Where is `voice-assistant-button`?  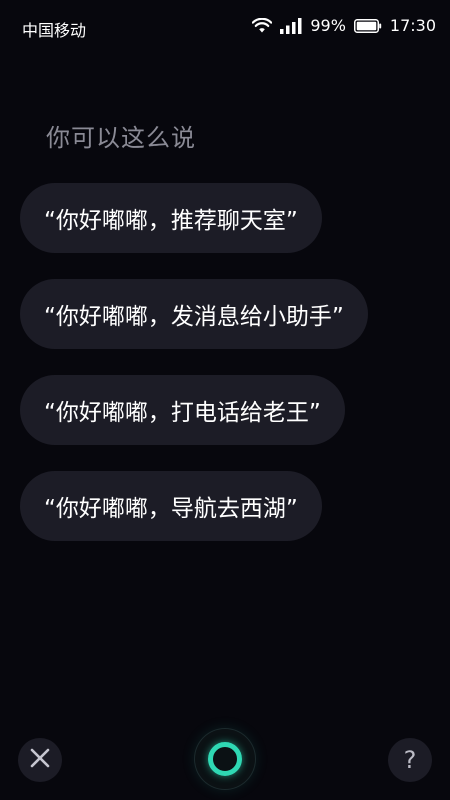 voice-assistant-button is located at coordinates (225, 759).